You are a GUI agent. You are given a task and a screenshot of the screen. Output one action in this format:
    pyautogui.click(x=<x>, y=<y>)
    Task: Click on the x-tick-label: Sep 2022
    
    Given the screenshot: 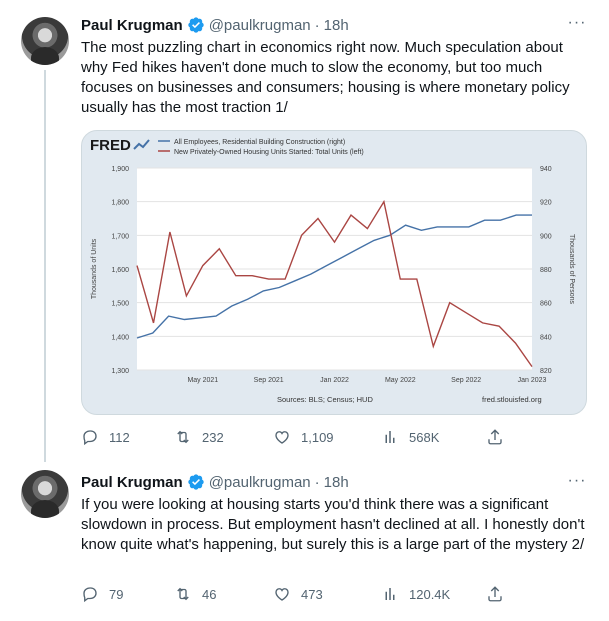 What is the action you would take?
    pyautogui.click(x=466, y=380)
    